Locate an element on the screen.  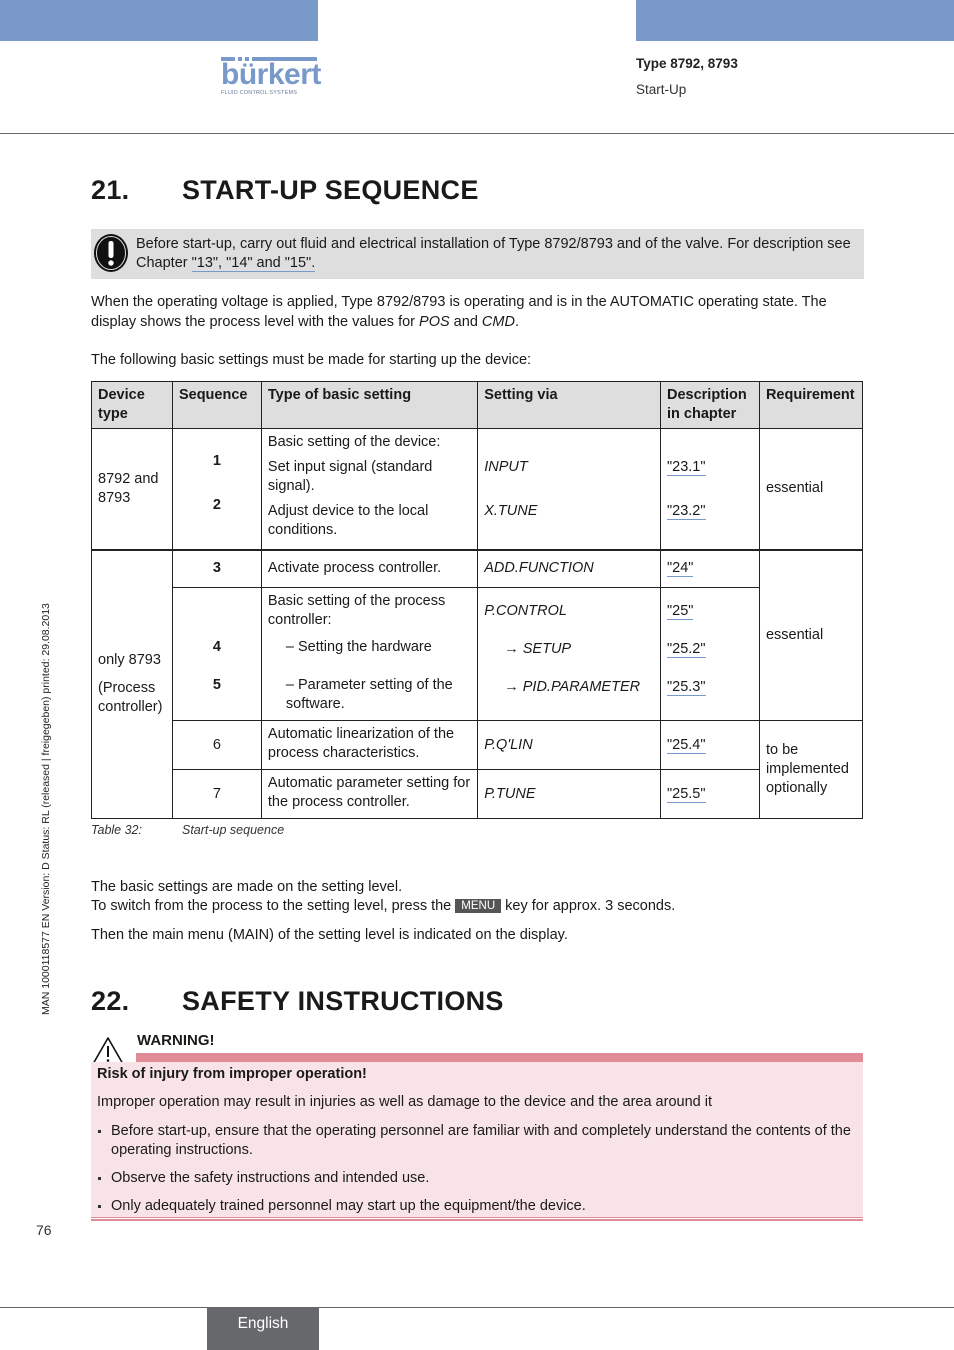
page-number: 76 is located at coordinates (44, 1230).